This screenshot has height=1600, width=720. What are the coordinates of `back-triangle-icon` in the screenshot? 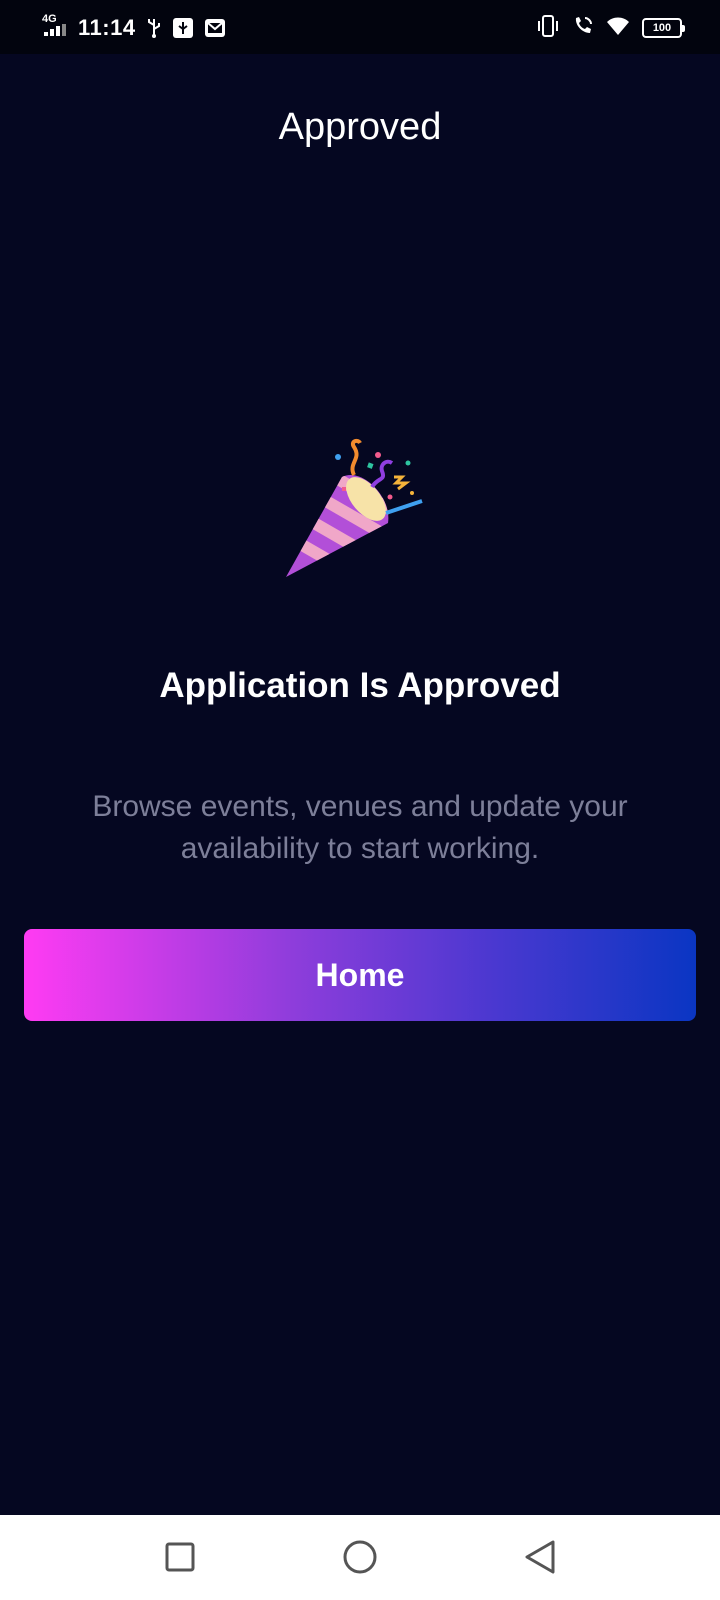 It's located at (540, 1557).